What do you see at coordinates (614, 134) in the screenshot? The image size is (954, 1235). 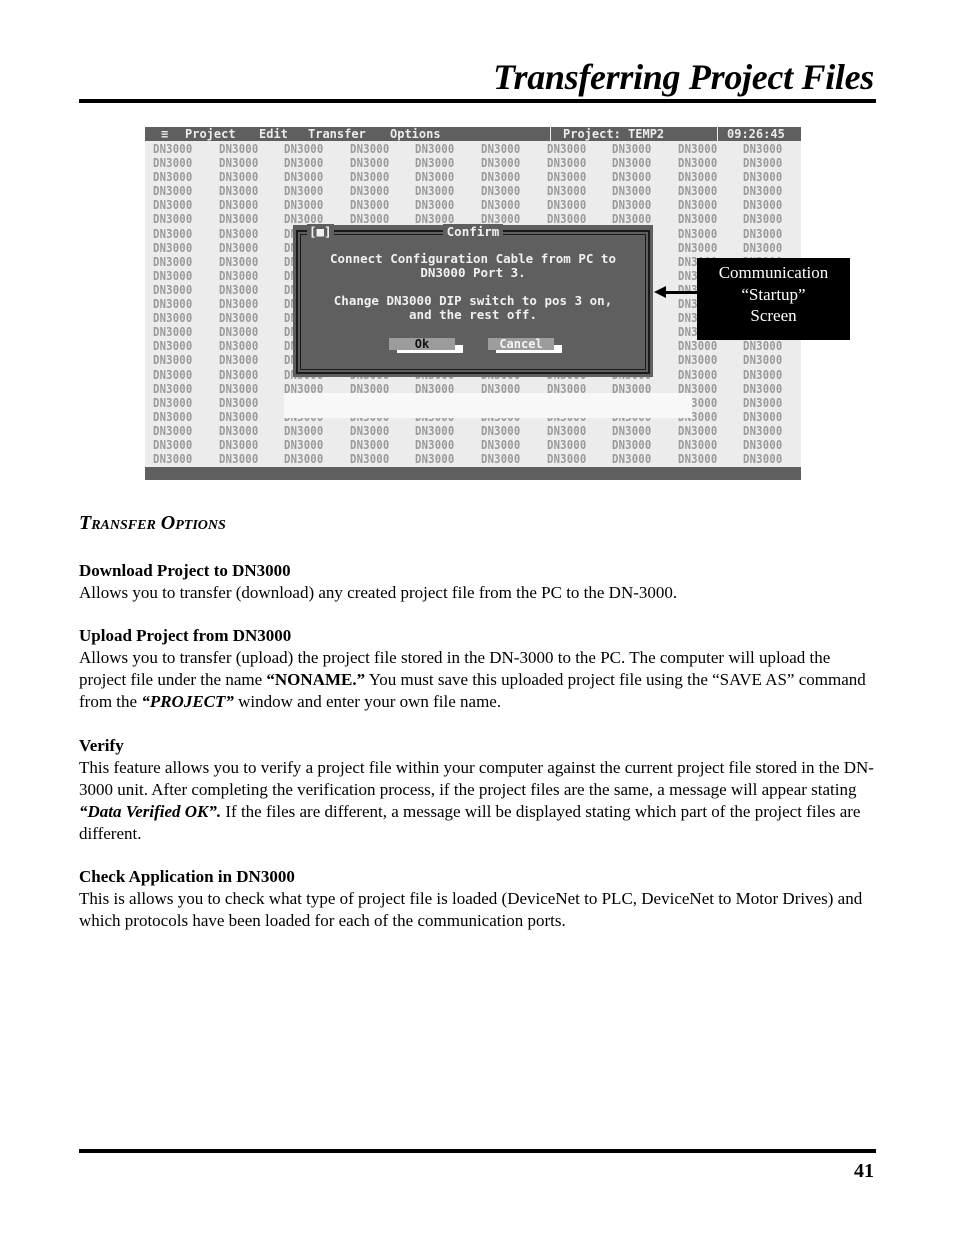 I see `project-name-label: Project: TEMP2` at bounding box center [614, 134].